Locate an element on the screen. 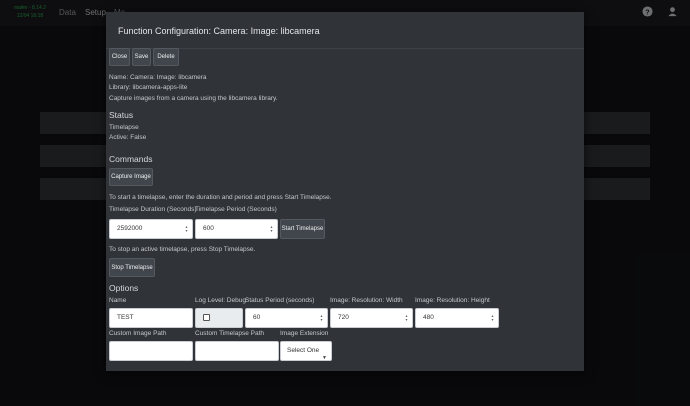 This screenshot has width=690, height=406. save-button: Save is located at coordinates (141, 57).